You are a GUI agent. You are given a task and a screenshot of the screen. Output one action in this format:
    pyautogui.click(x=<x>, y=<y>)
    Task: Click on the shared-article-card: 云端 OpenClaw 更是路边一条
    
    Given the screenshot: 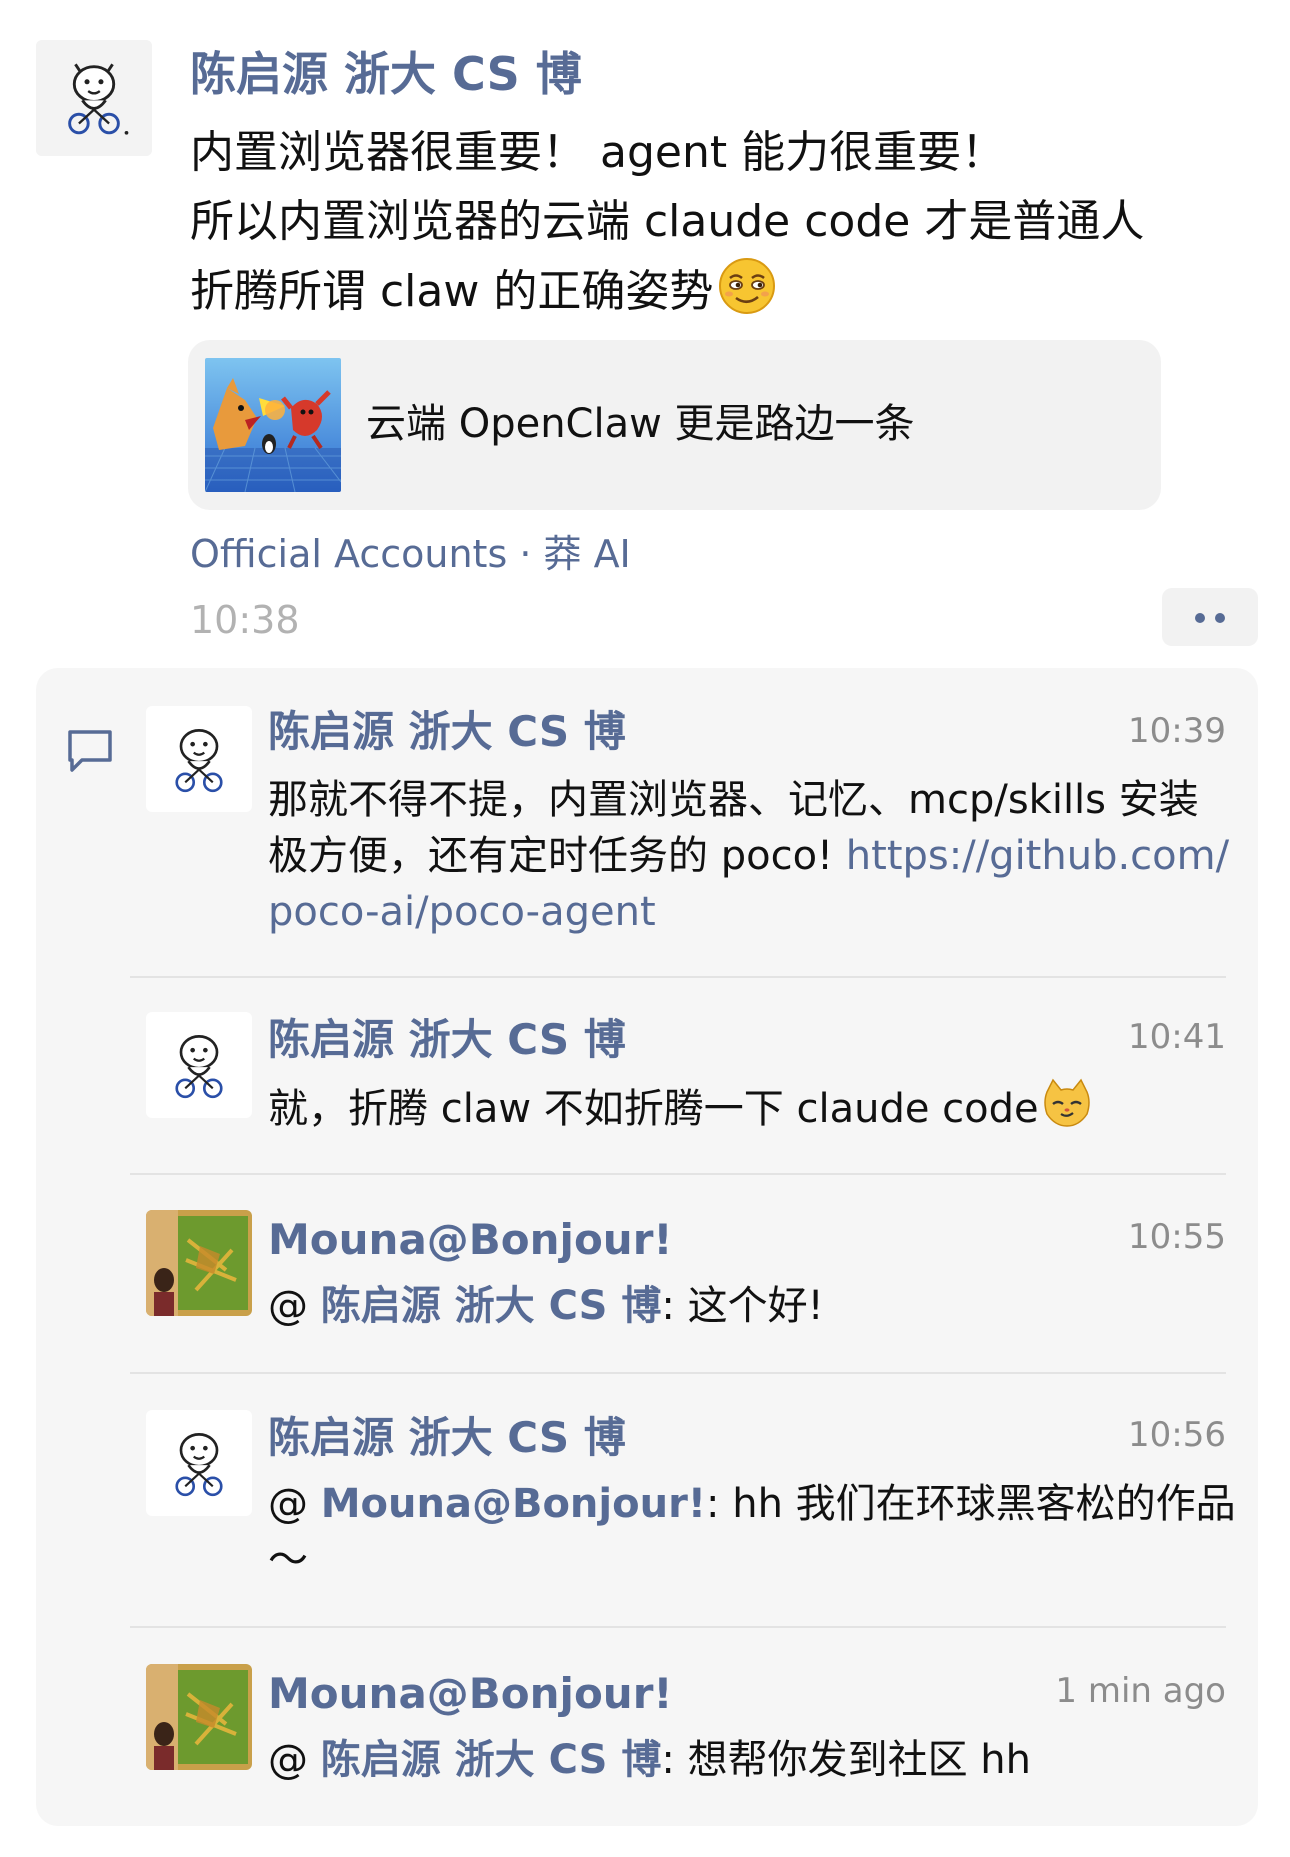 What is the action you would take?
    pyautogui.click(x=674, y=425)
    